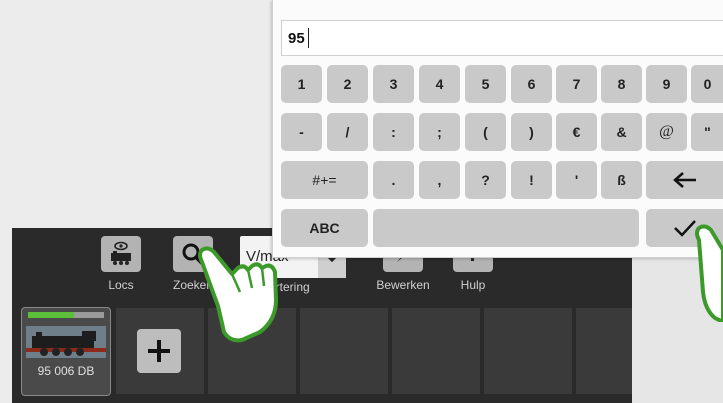 The image size is (723, 403). Describe the element at coordinates (403, 285) in the screenshot. I see `edit-label: Bewerken` at that location.